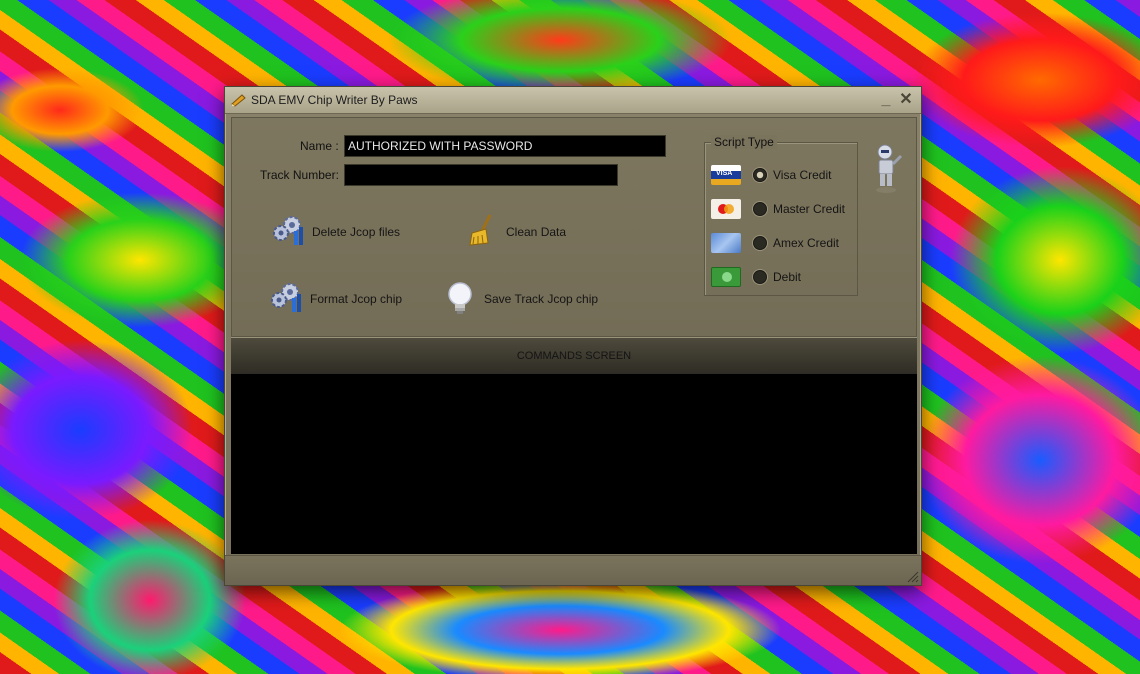 The width and height of the screenshot is (1140, 674). I want to click on debit-label: Debit, so click(787, 277).